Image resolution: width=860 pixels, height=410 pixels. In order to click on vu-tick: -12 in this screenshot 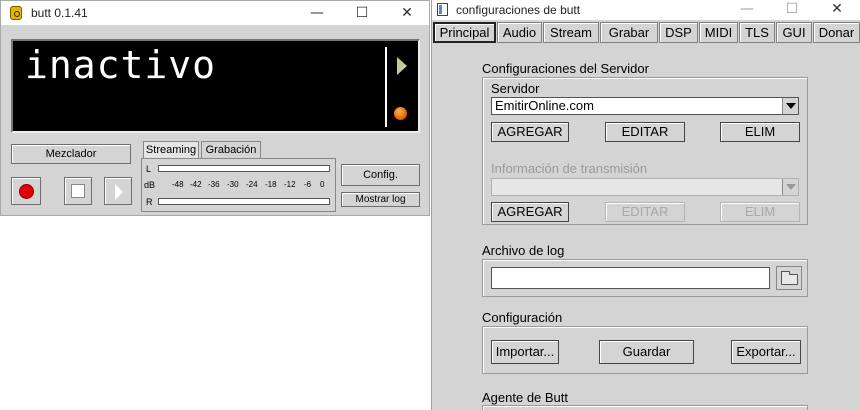, I will do `click(290, 184)`.